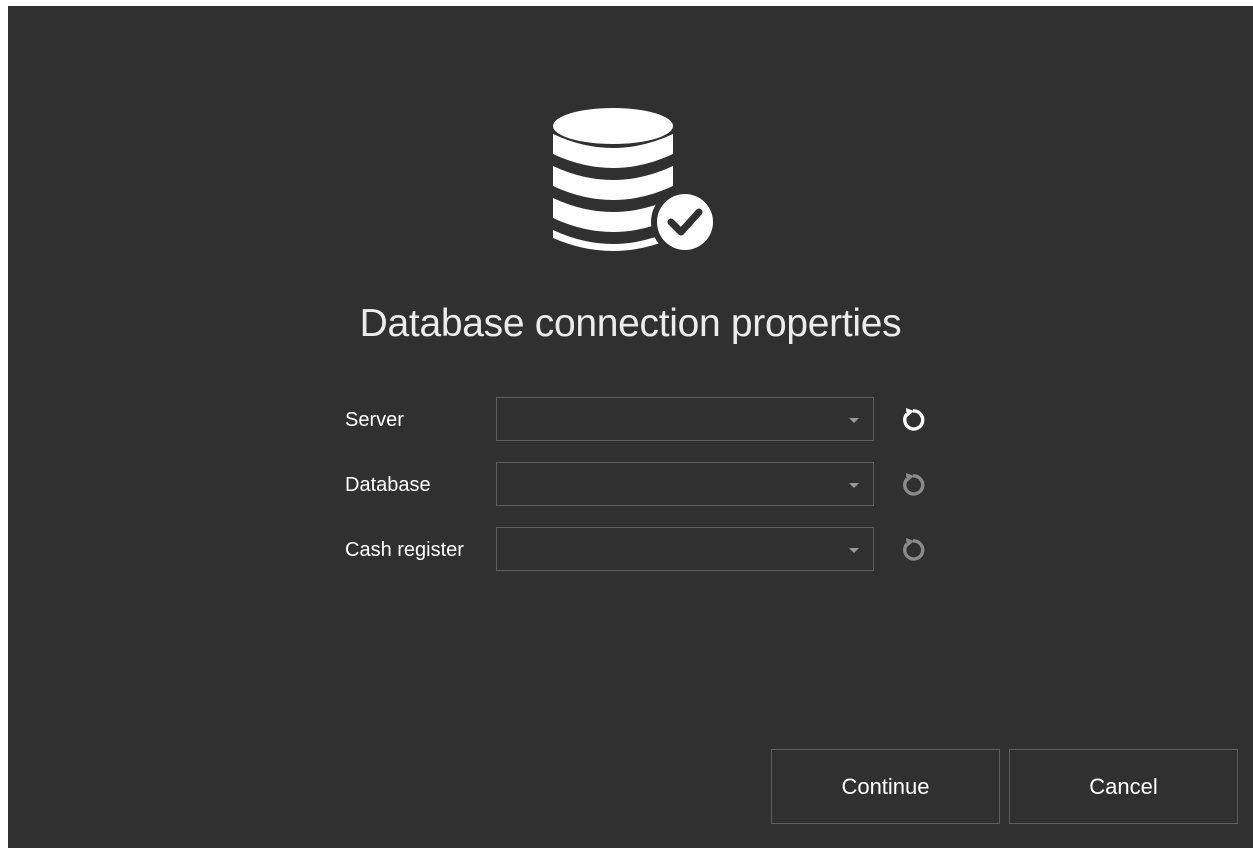 This screenshot has width=1253, height=848. I want to click on cash-register-refresh-icon, so click(913, 550).